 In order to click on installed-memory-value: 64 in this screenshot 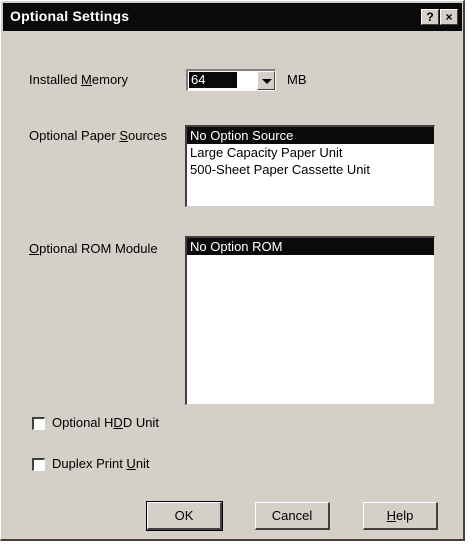, I will do `click(213, 80)`.